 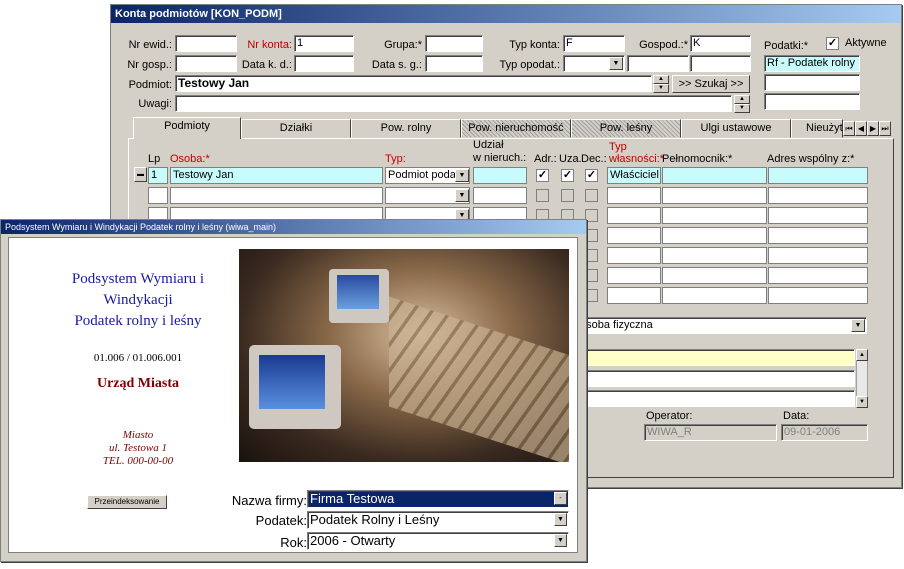 What do you see at coordinates (812, 63) in the screenshot?
I see `podatek-list-item: Rf - Podatek rolny` at bounding box center [812, 63].